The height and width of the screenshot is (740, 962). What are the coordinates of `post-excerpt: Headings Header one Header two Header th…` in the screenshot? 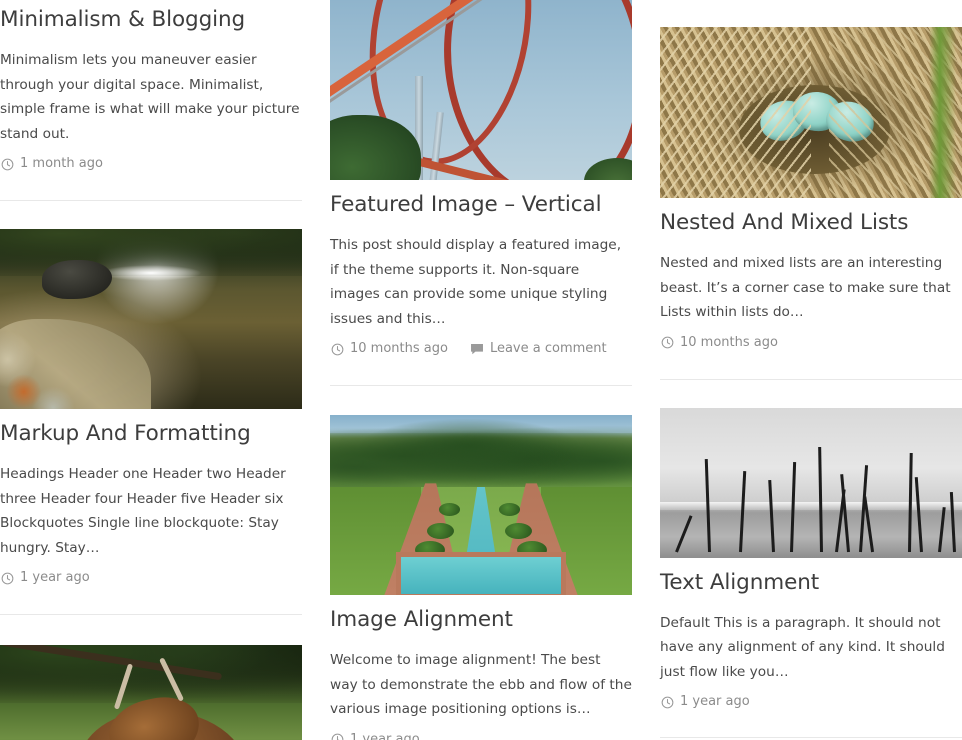 It's located at (143, 511).